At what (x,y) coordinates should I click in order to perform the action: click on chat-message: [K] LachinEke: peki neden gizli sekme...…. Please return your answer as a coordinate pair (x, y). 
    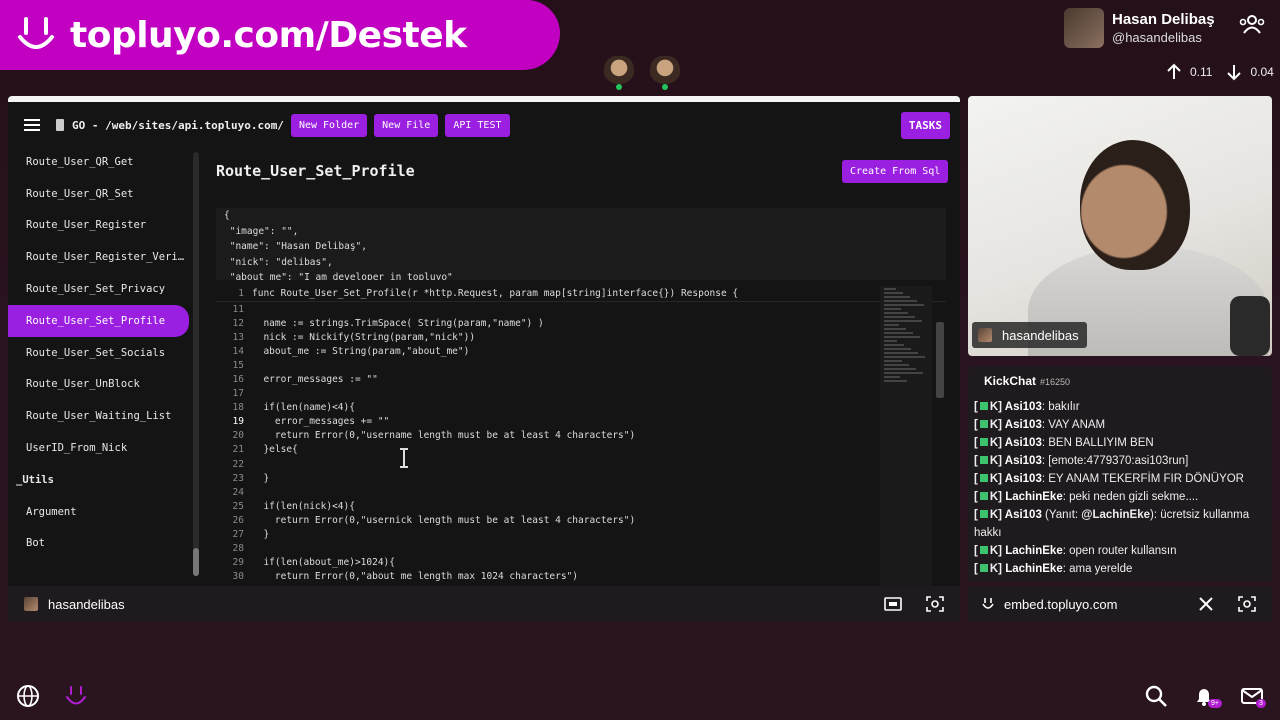
    Looking at the image, I should click on (1122, 497).